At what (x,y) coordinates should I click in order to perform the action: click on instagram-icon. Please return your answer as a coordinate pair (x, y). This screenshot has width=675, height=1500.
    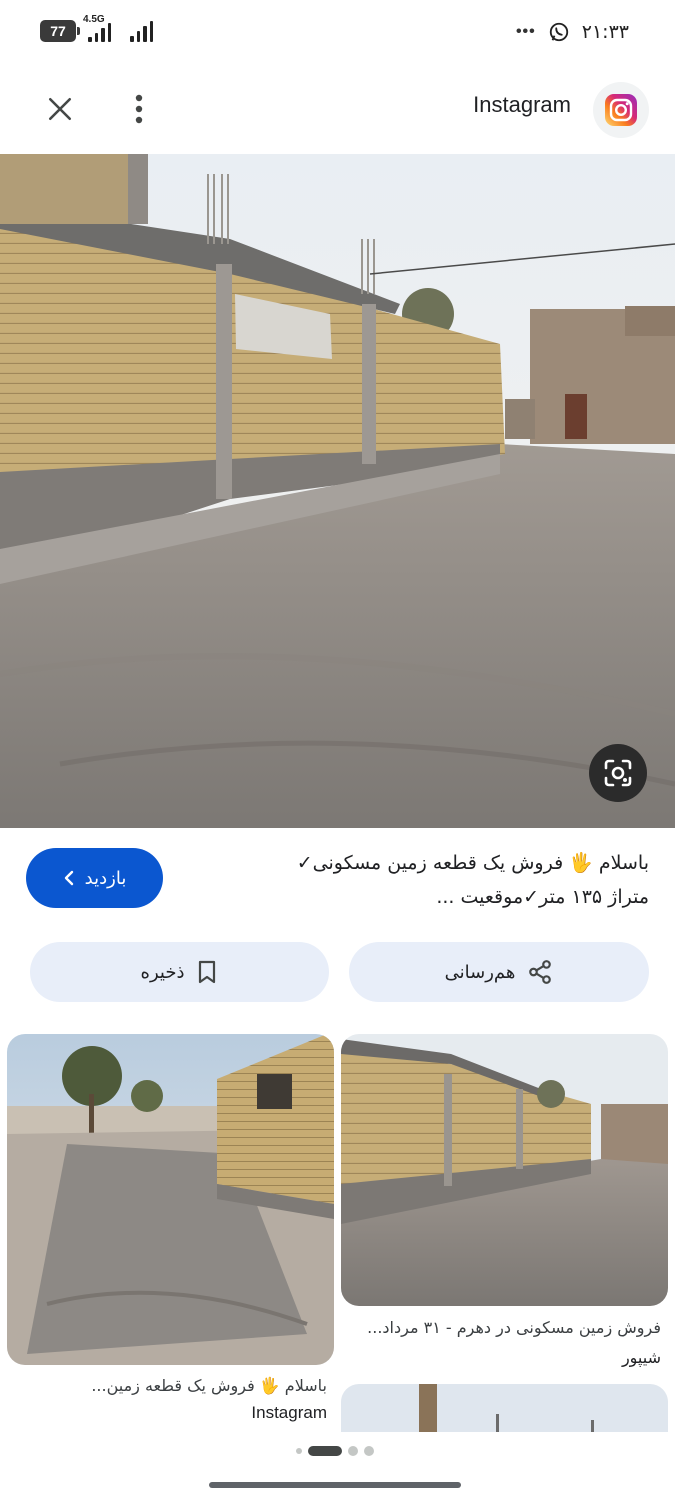
    Looking at the image, I should click on (621, 110).